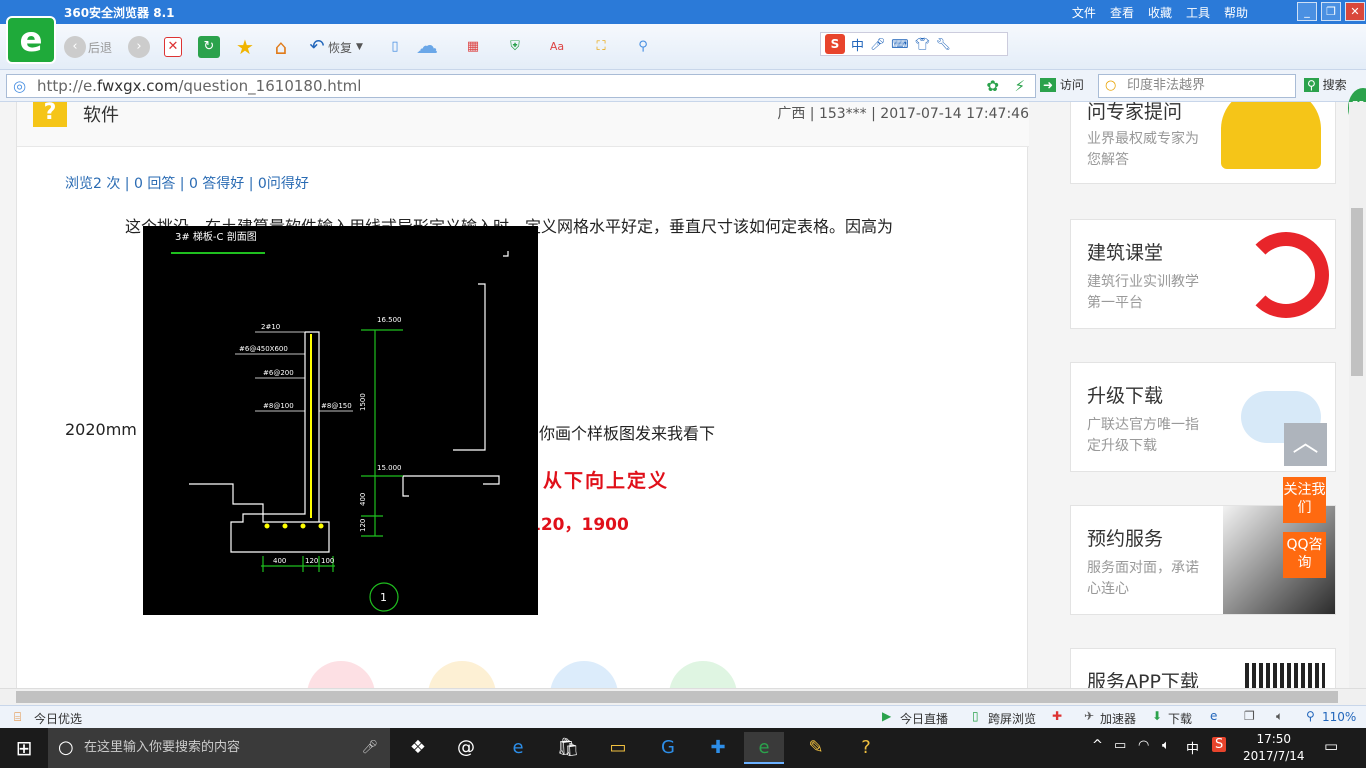  What do you see at coordinates (18, 717) in the screenshot?
I see `gift-icon: ⌸` at bounding box center [18, 717].